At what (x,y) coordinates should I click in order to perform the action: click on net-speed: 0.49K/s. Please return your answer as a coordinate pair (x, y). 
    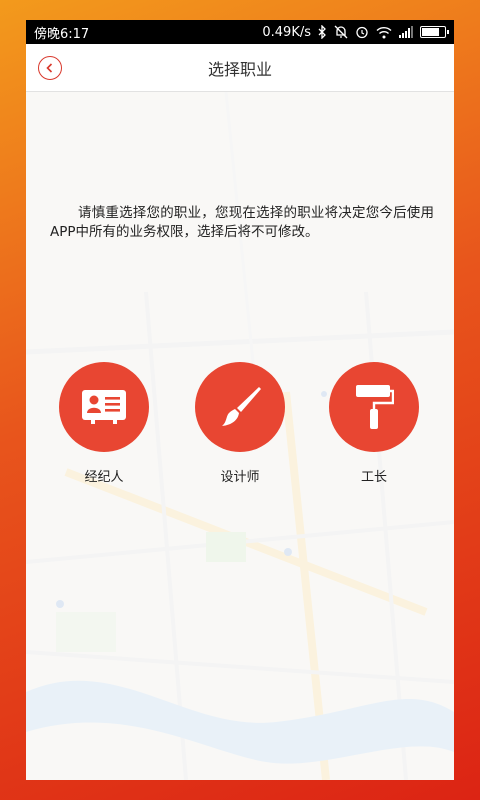
    Looking at the image, I should click on (286, 32).